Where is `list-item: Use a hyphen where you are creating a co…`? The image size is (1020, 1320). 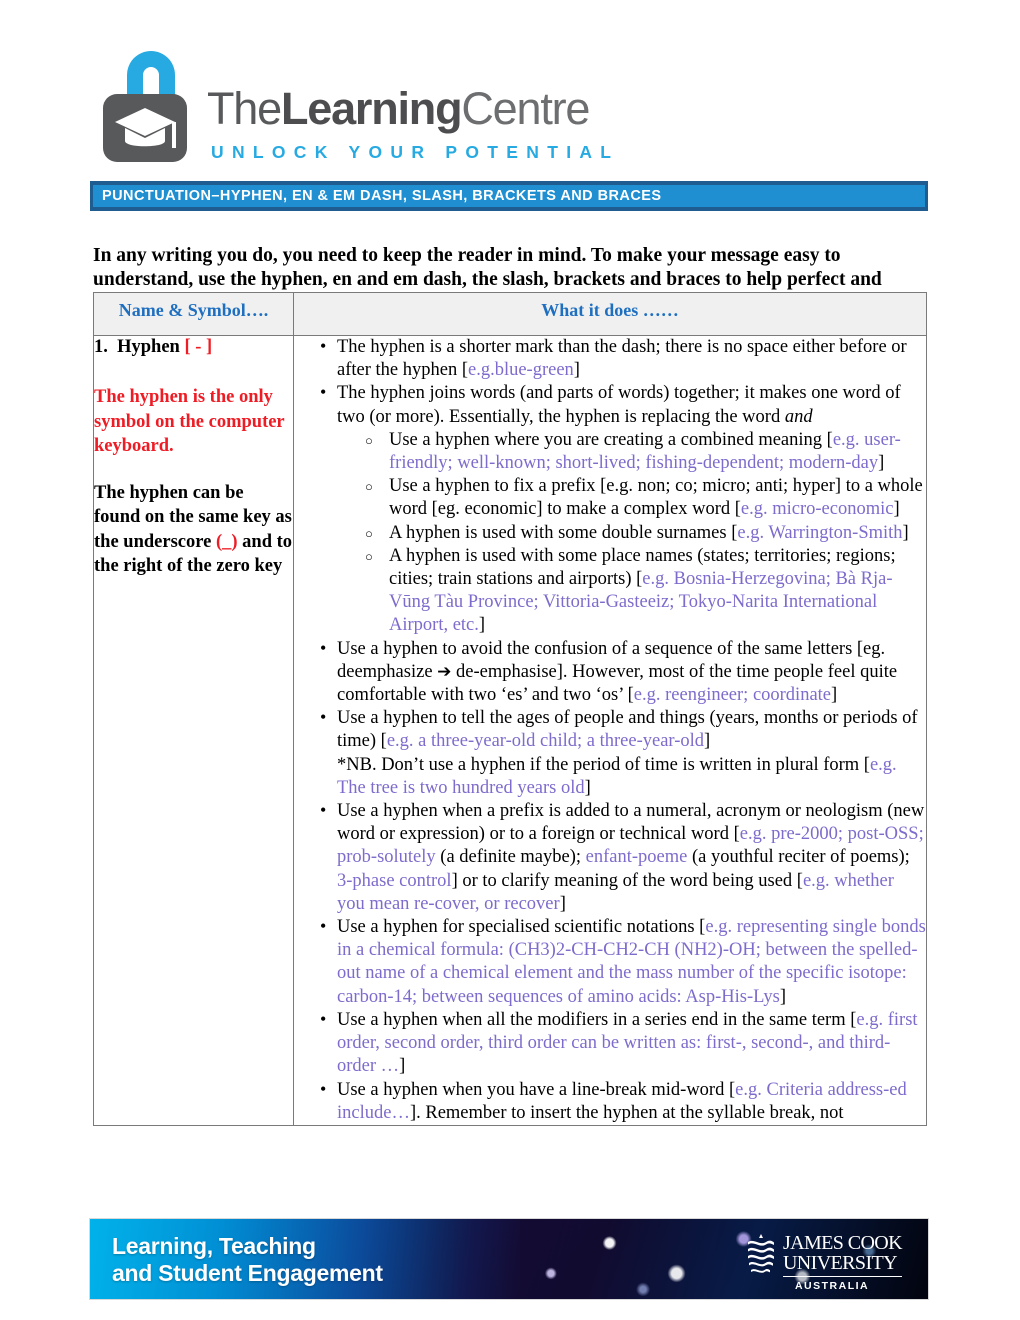
list-item: Use a hyphen where you are creating a co… is located at coordinates (631, 452).